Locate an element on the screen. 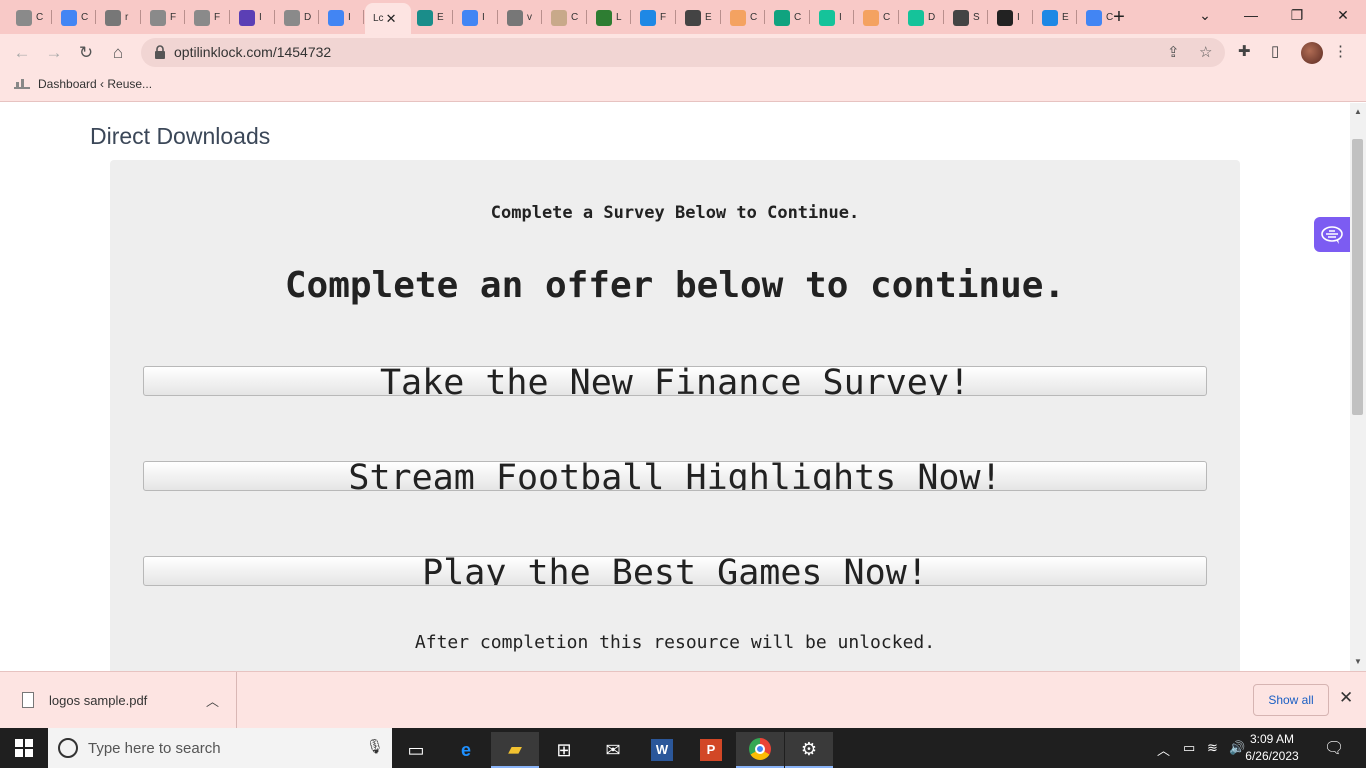  n-icon is located at coordinates (425, 17).